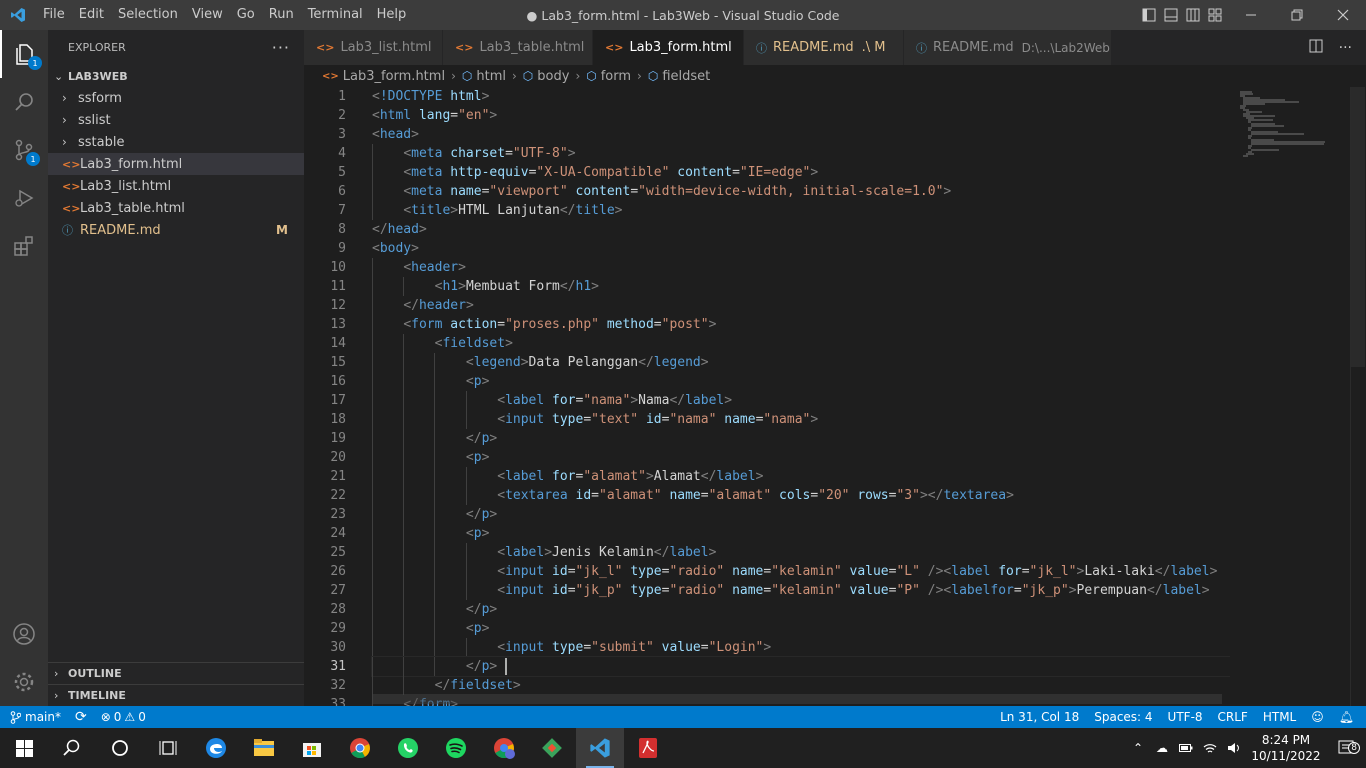 The image size is (1366, 768). Describe the element at coordinates (1316, 47) in the screenshot. I see `split-editor-icon` at that location.